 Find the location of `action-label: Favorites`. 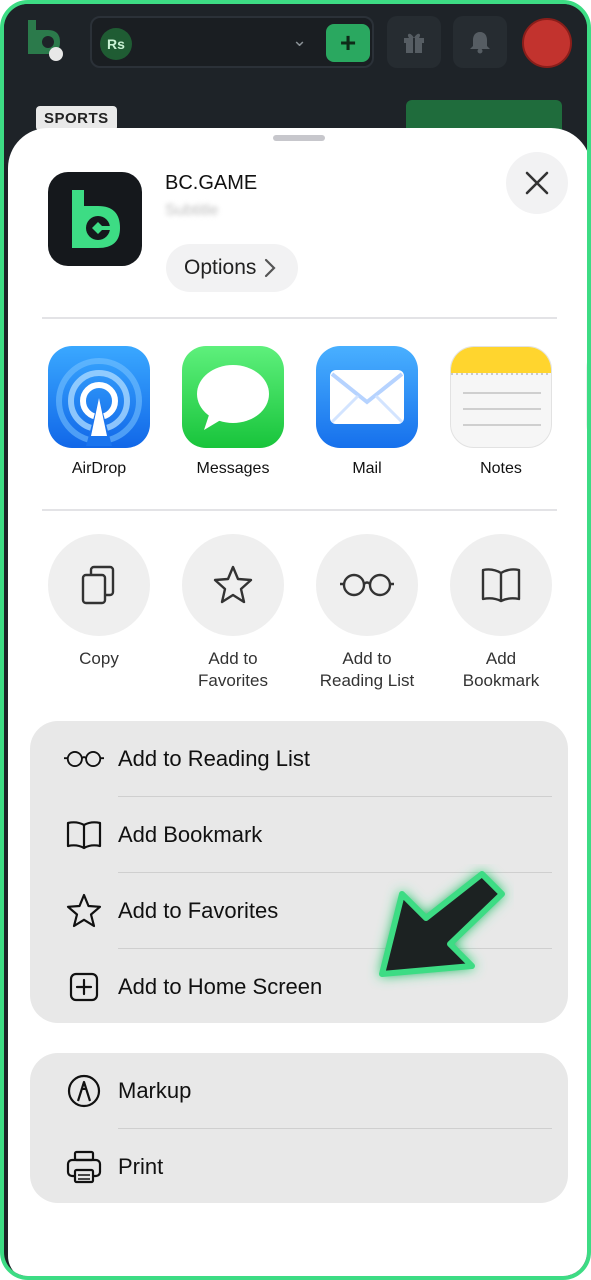

action-label: Favorites is located at coordinates (233, 680).